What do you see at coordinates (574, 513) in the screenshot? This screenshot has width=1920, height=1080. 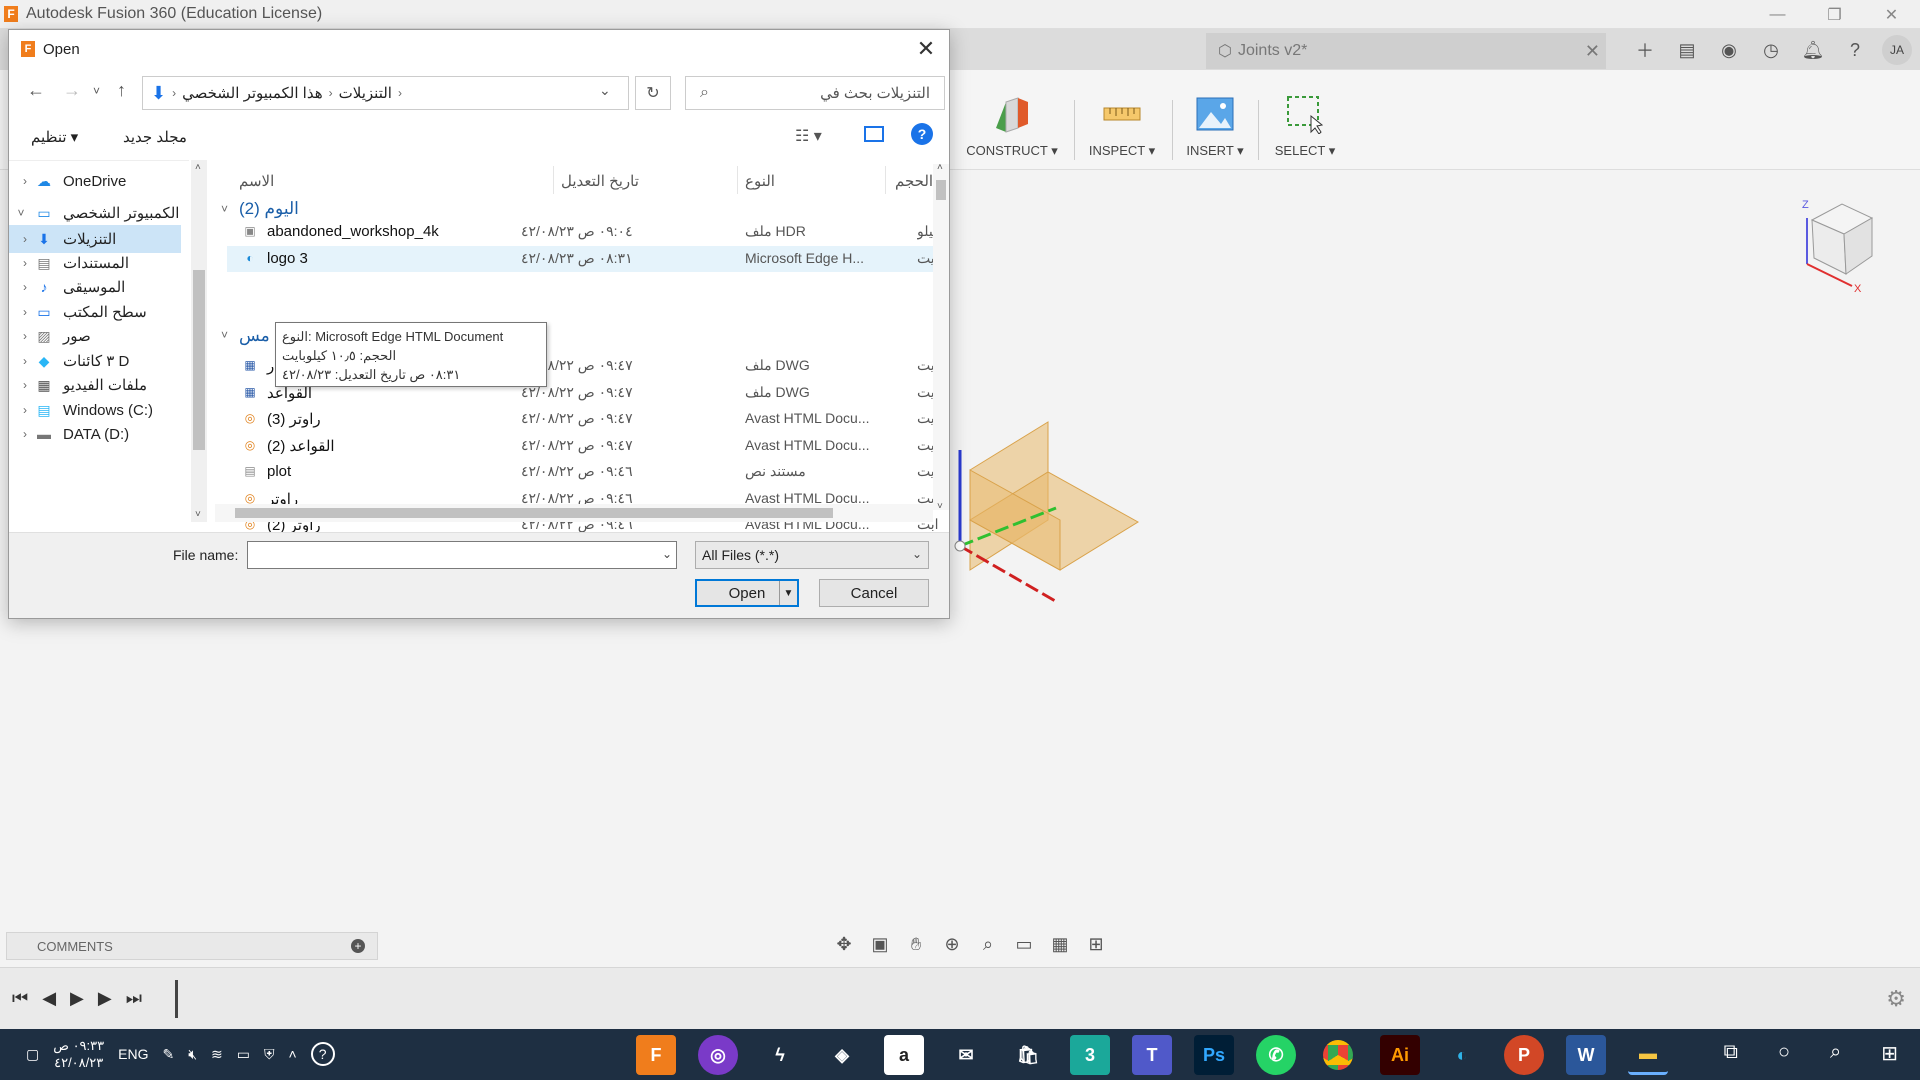 I see `file-horizontal-scrollbar` at bounding box center [574, 513].